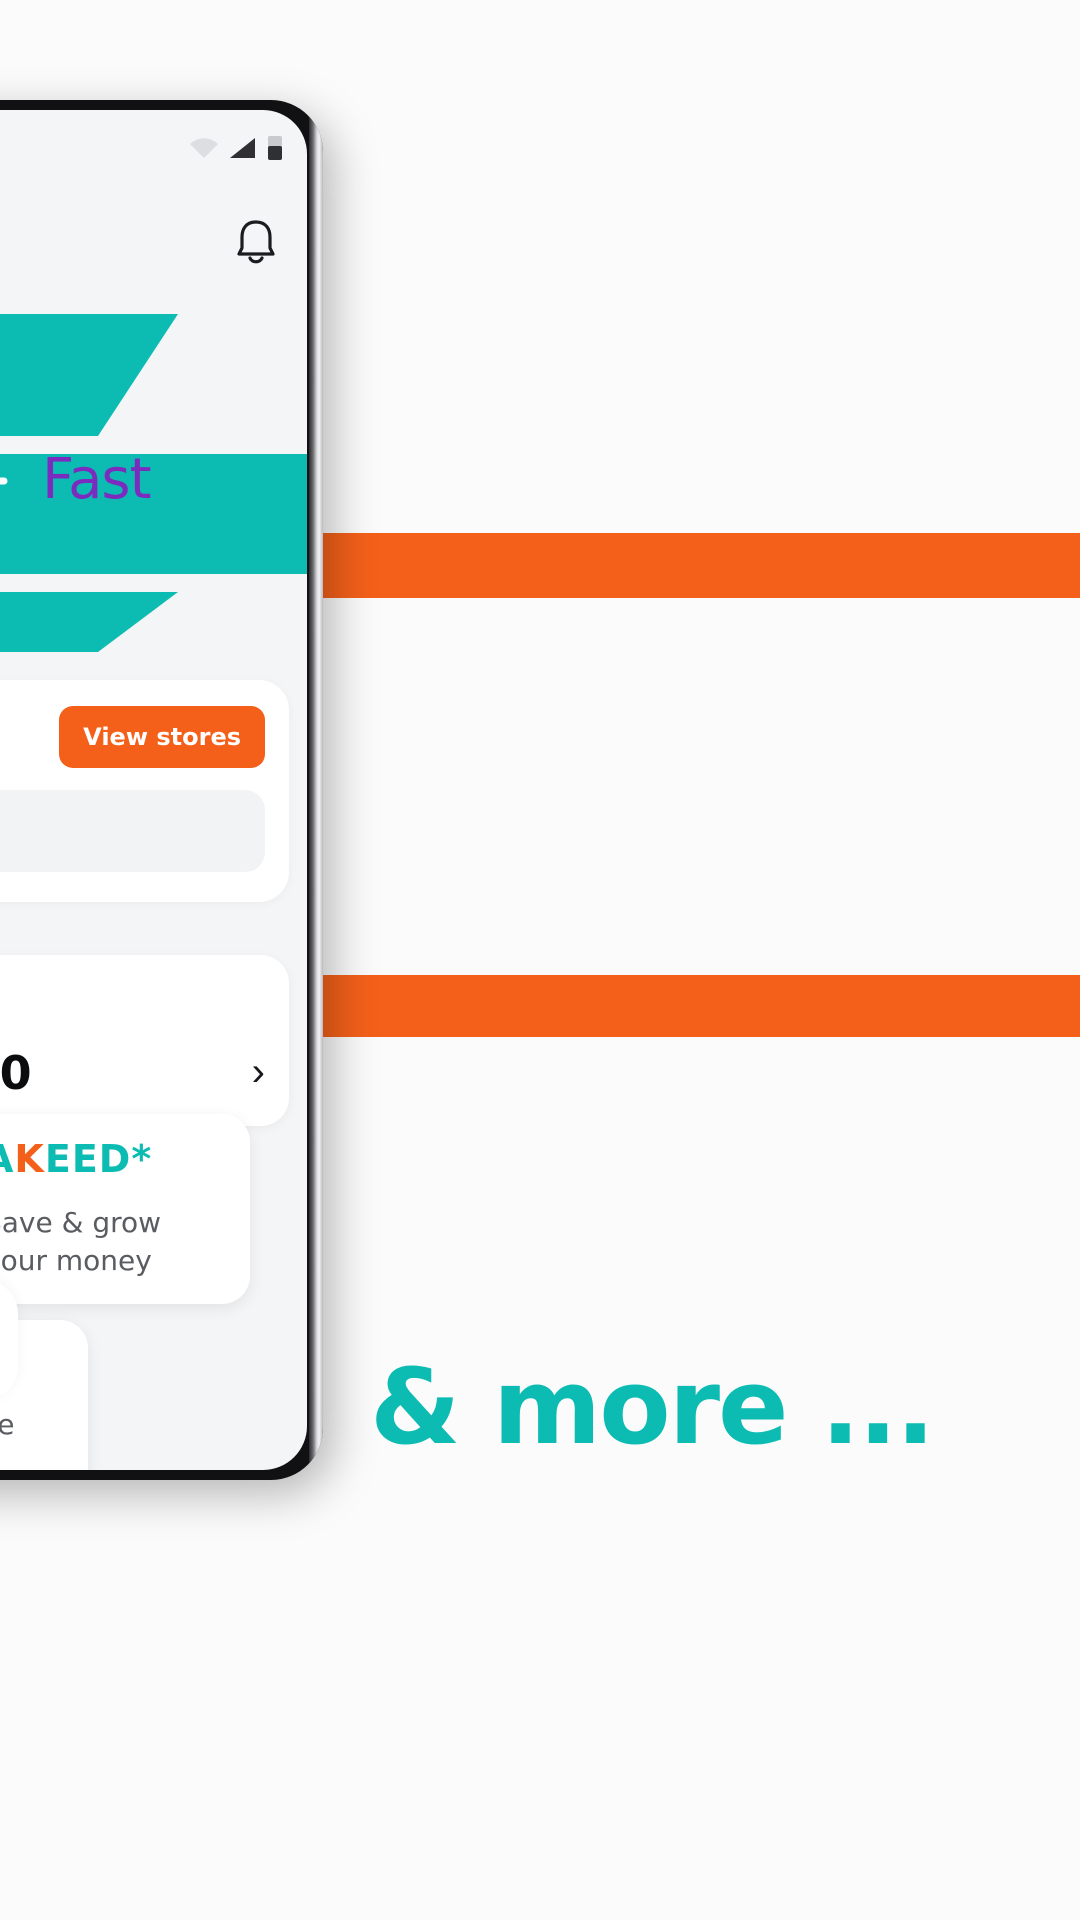  Describe the element at coordinates (258, 1072) in the screenshot. I see `chevron-right-icon: ›` at that location.